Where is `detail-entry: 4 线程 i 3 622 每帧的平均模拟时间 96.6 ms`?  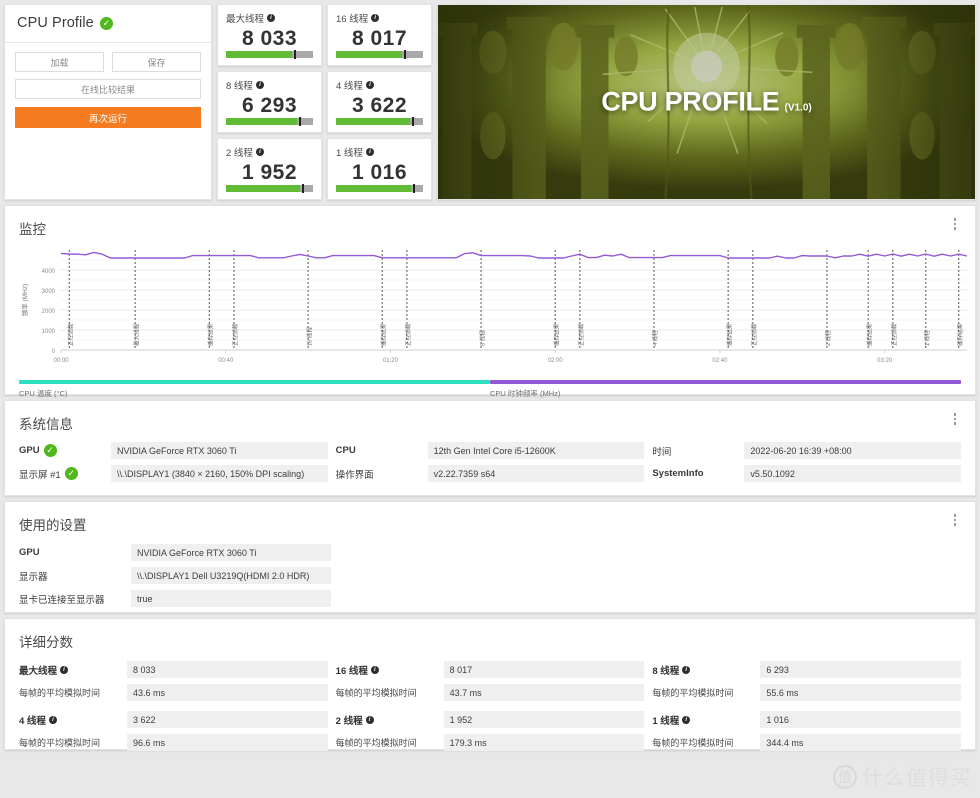 detail-entry: 4 线程 i 3 622 每帧的平均模拟时间 96.6 ms is located at coordinates (173, 731).